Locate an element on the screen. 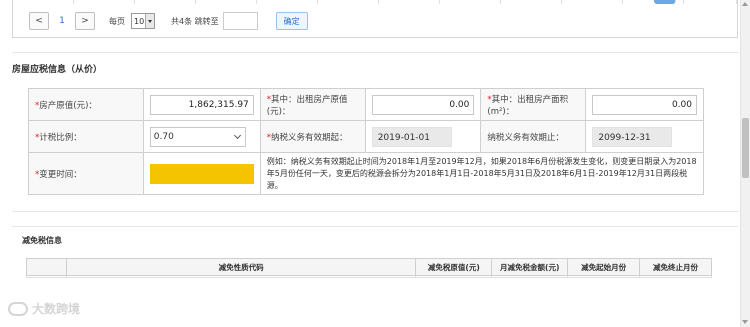 This screenshot has height=327, width=750. dropdown-arrow-icon is located at coordinates (149, 21).